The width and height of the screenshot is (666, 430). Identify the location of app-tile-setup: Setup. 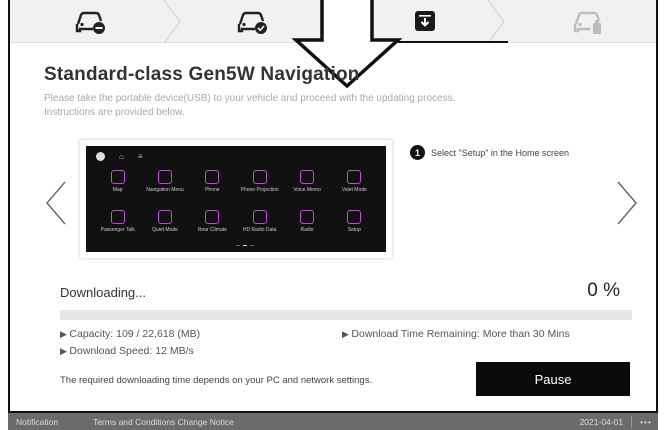
(354, 227).